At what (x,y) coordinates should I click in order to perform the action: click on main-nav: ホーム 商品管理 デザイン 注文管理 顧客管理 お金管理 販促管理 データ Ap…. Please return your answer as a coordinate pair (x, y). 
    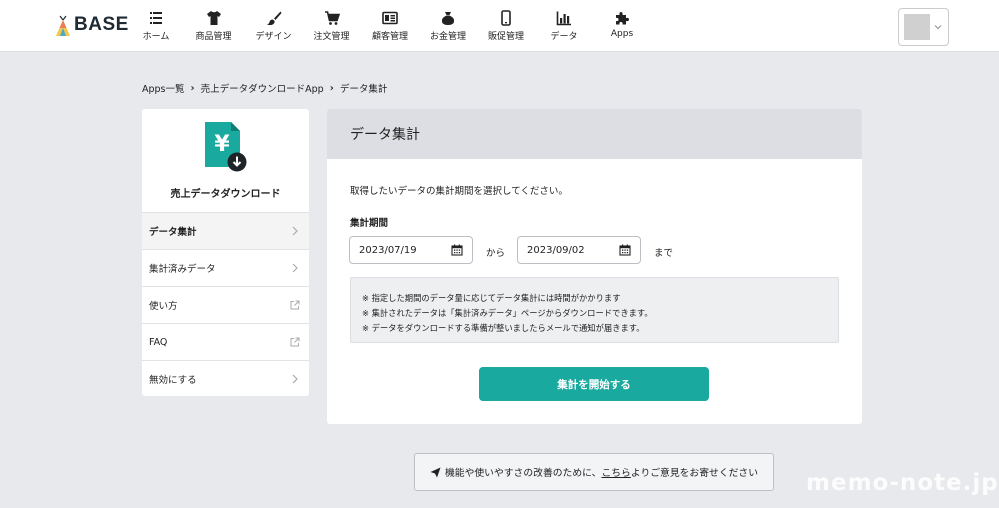
    Looking at the image, I should click on (390, 25).